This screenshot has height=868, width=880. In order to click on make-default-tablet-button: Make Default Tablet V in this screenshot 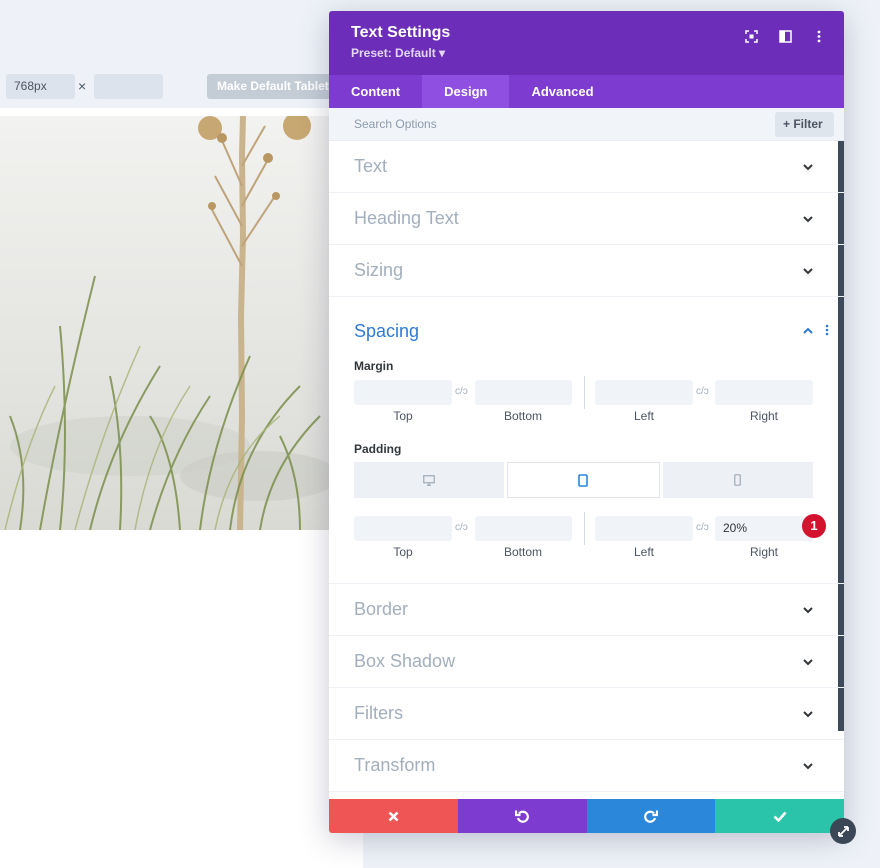, I will do `click(272, 86)`.